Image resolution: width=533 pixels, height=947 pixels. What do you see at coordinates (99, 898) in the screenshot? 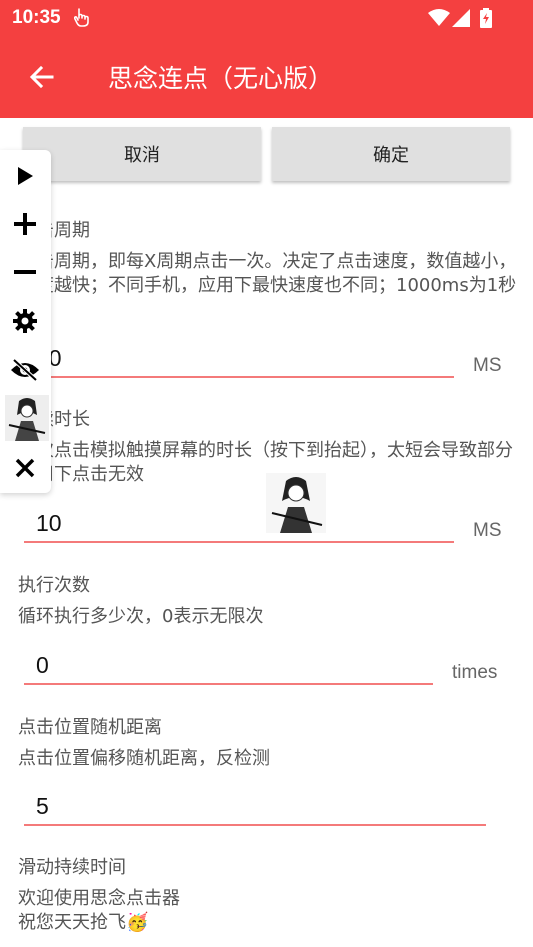
I see `swipe-description-line1: 欢迎使用思念点击器` at bounding box center [99, 898].